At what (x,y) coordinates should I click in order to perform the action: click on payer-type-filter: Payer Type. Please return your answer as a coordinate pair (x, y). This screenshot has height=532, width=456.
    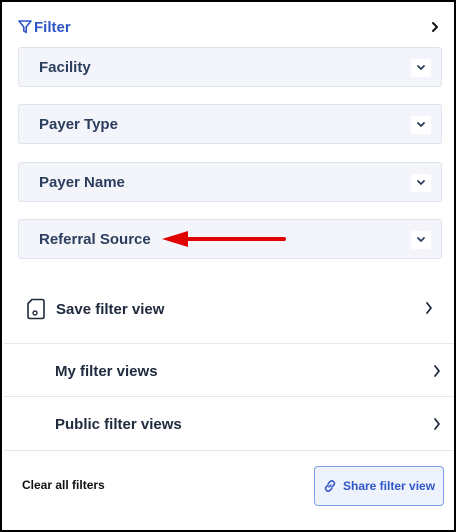
    Looking at the image, I should click on (230, 124).